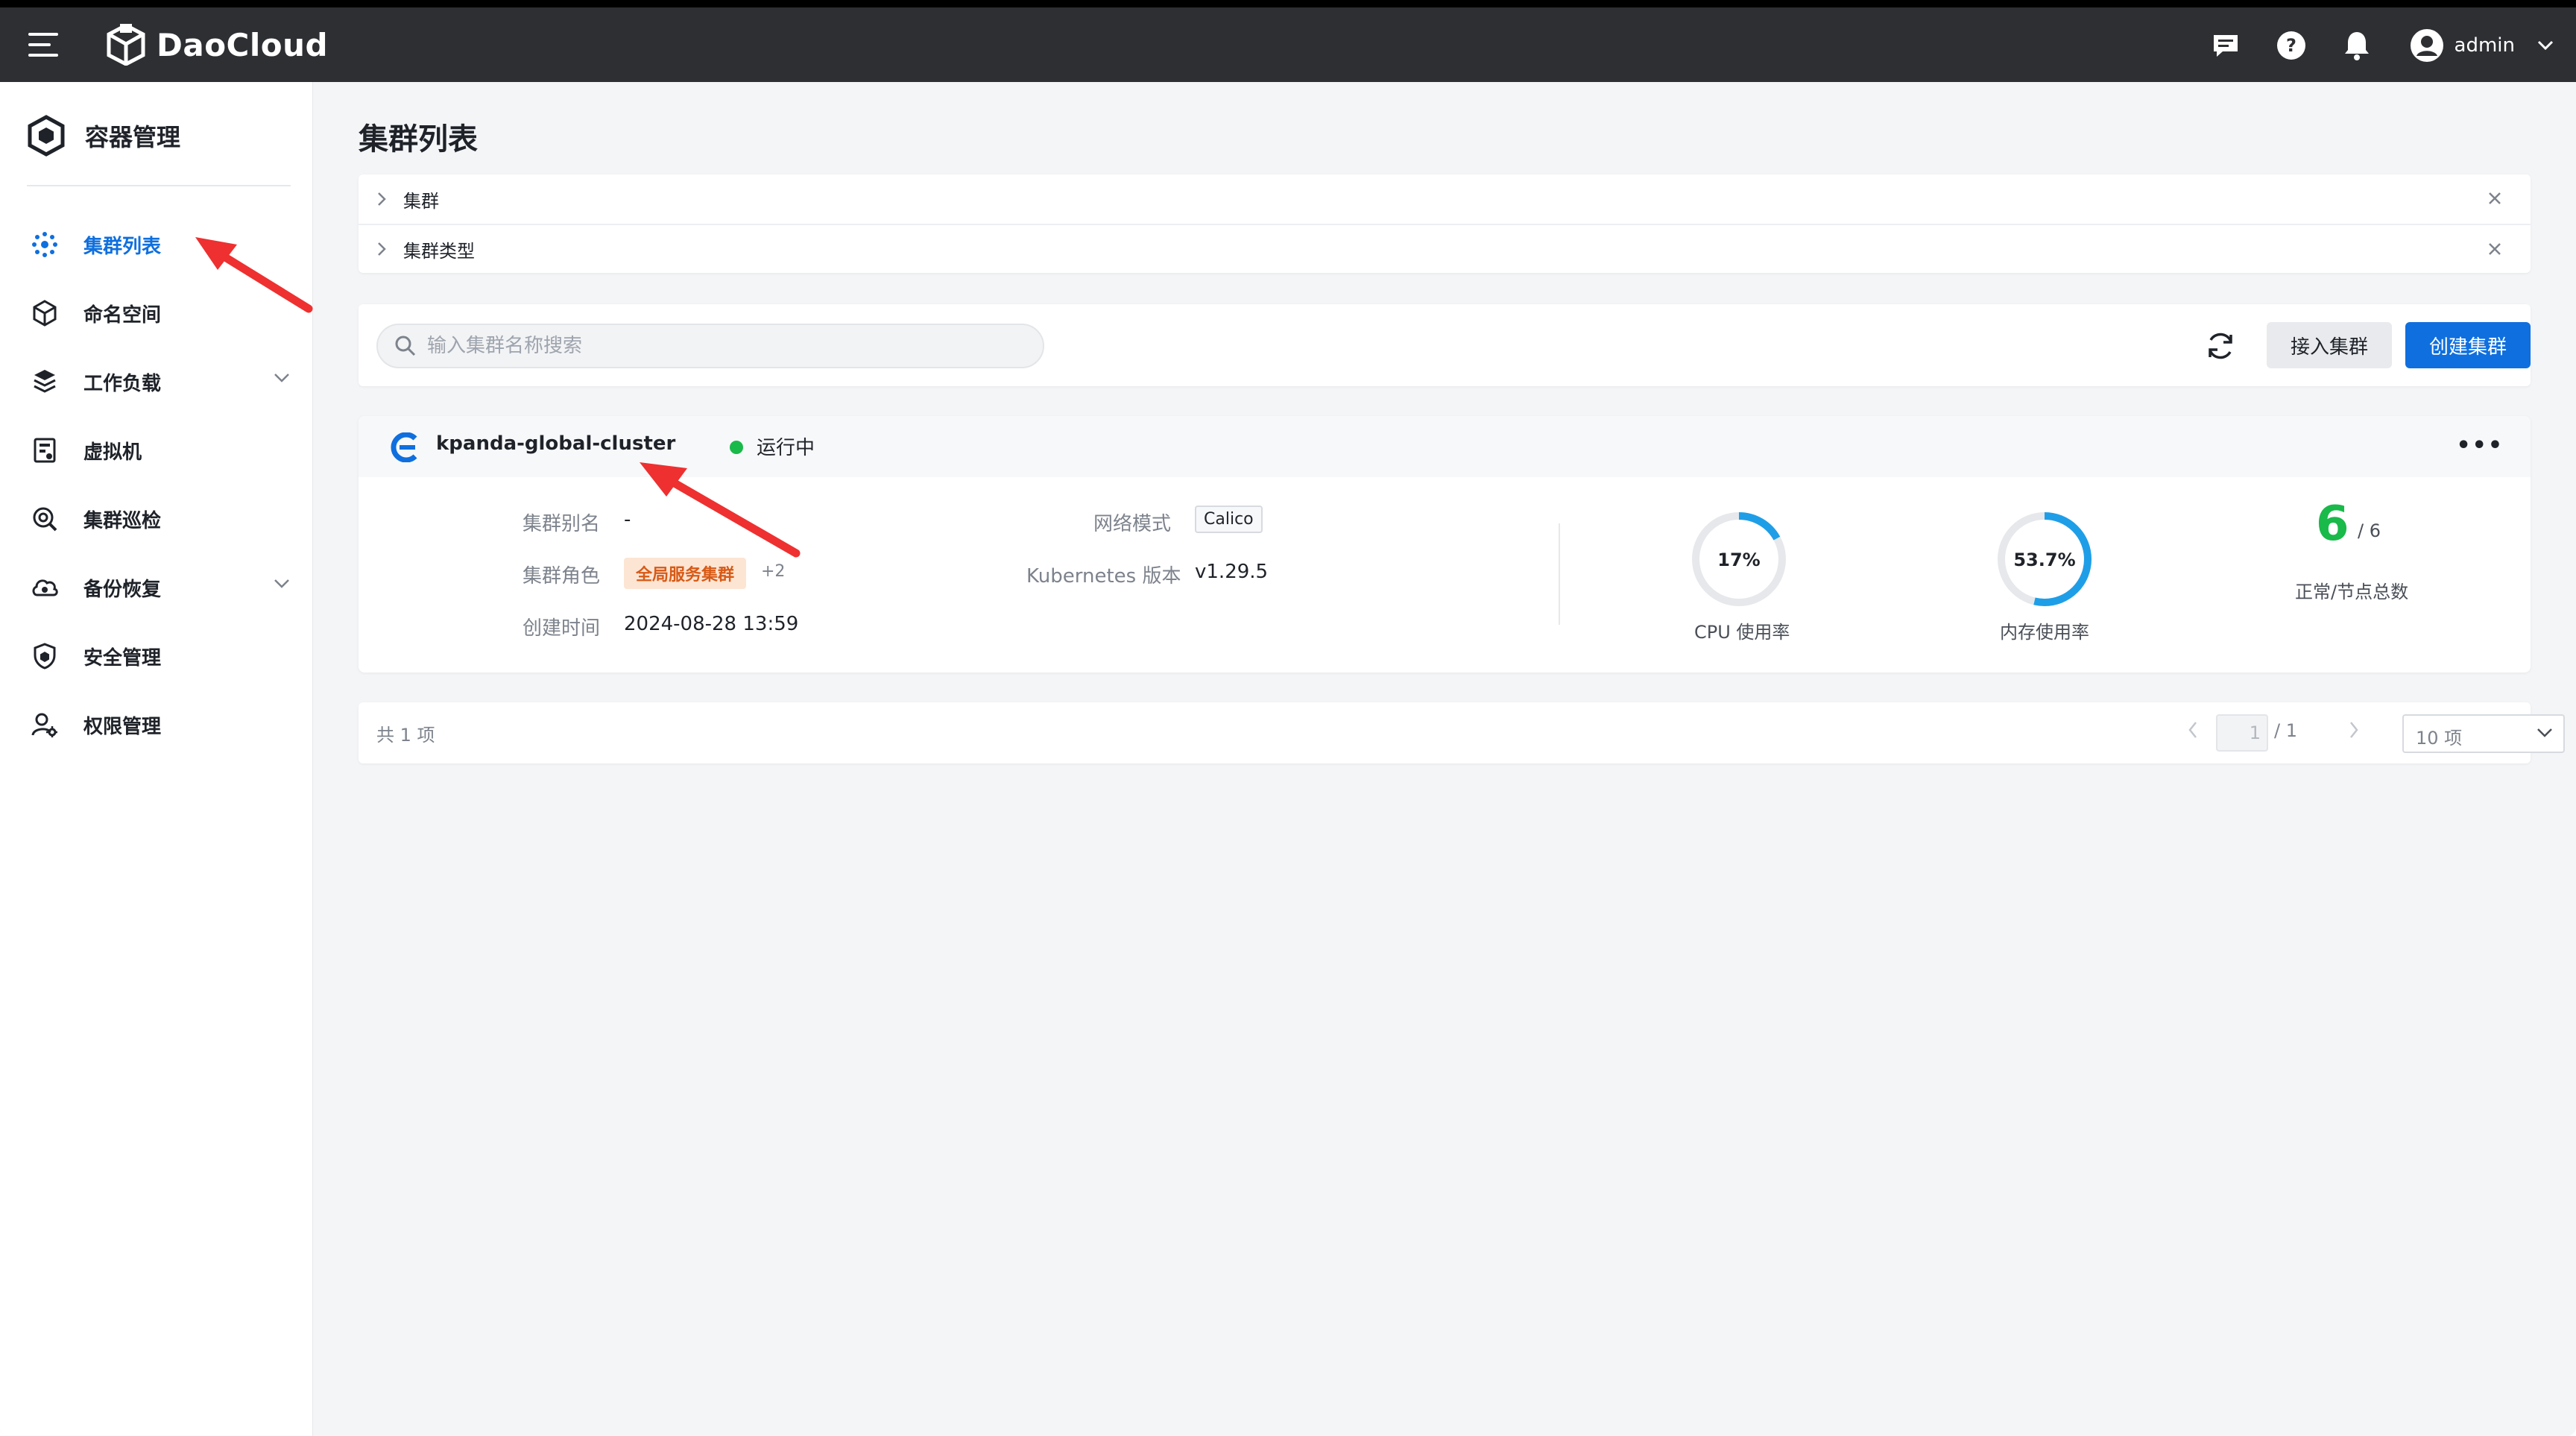  I want to click on backup-icon, so click(45, 587).